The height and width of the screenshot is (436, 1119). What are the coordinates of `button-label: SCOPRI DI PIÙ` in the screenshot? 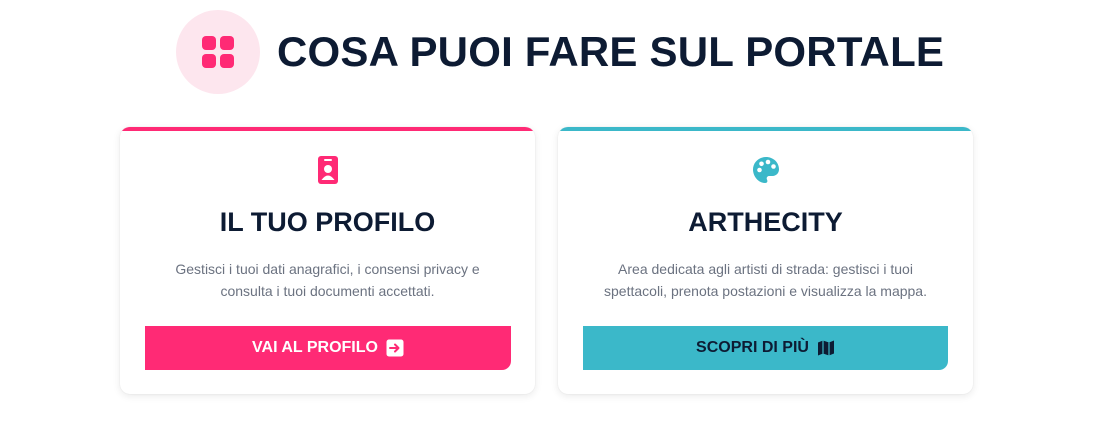 It's located at (752, 347).